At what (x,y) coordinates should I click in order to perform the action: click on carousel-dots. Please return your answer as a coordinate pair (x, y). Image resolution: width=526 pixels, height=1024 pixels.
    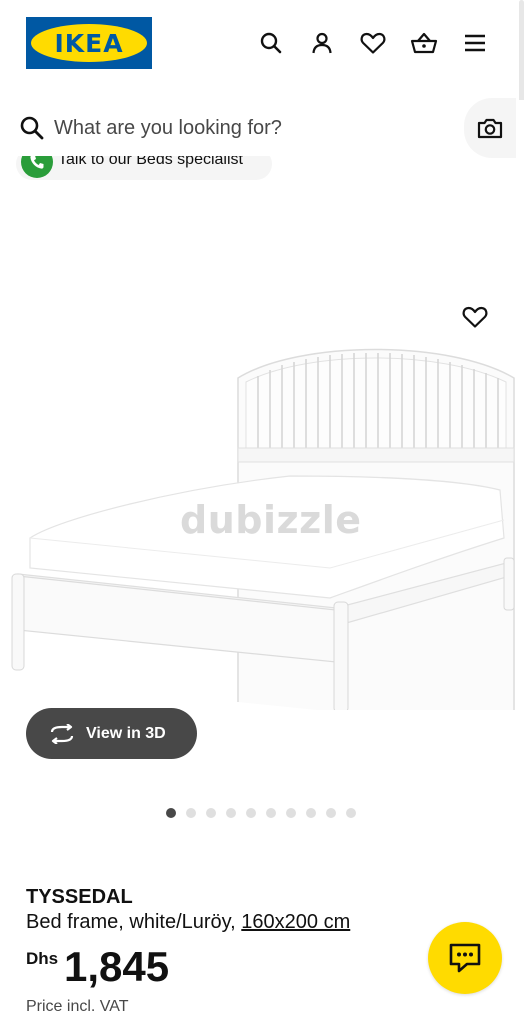
    Looking at the image, I should click on (261, 813).